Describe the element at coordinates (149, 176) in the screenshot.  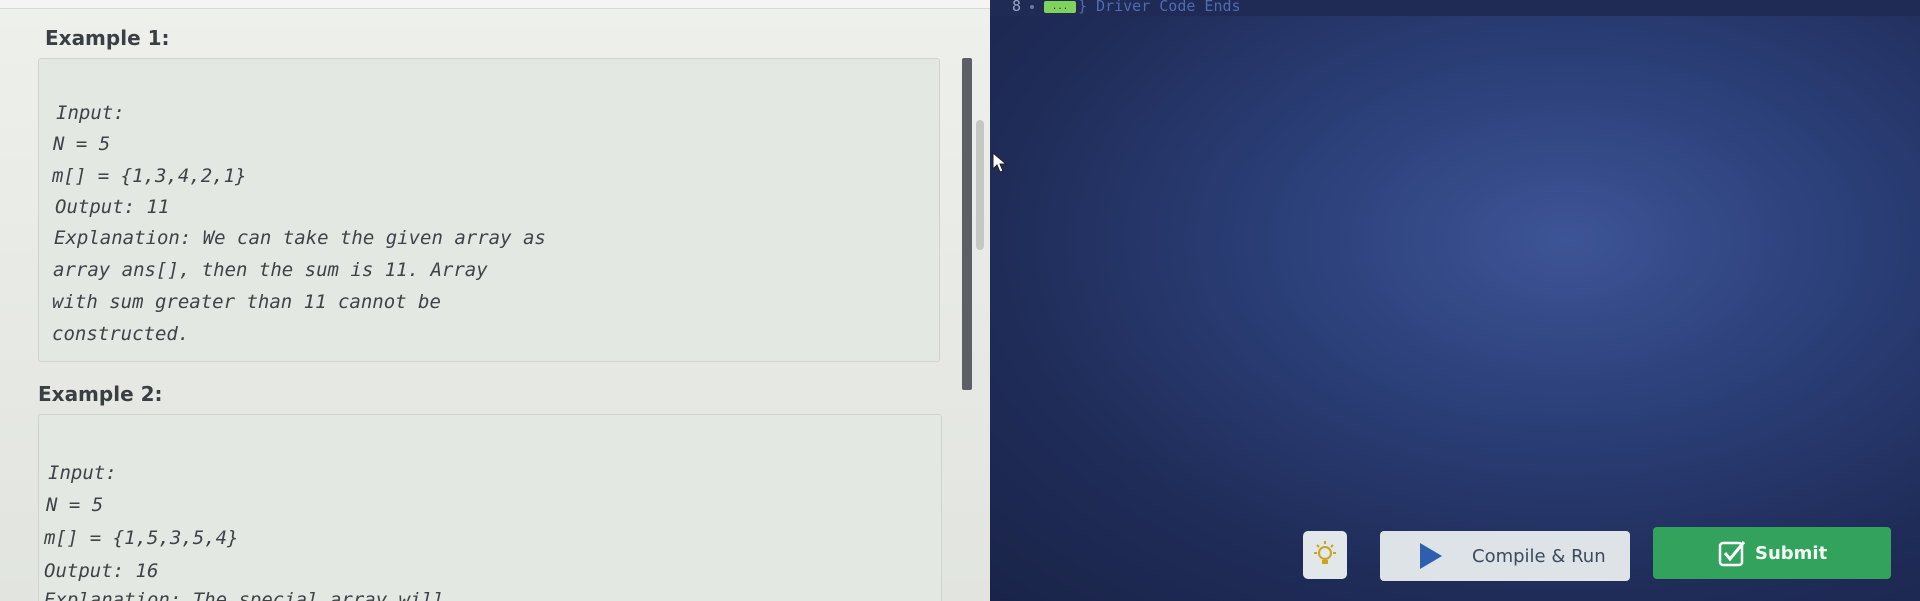
I see `example-1-array-value: m[] = {1,3,4,2,1}` at that location.